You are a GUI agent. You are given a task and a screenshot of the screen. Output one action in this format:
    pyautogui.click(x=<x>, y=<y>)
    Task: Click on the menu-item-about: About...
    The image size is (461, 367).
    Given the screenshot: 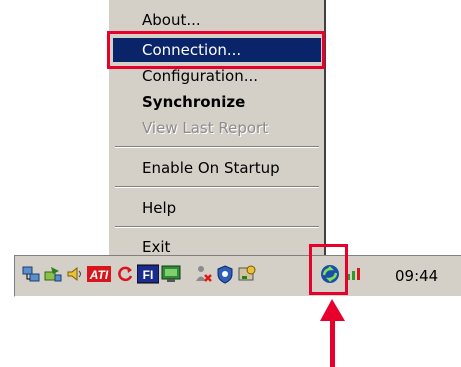 What is the action you would take?
    pyautogui.click(x=217, y=20)
    